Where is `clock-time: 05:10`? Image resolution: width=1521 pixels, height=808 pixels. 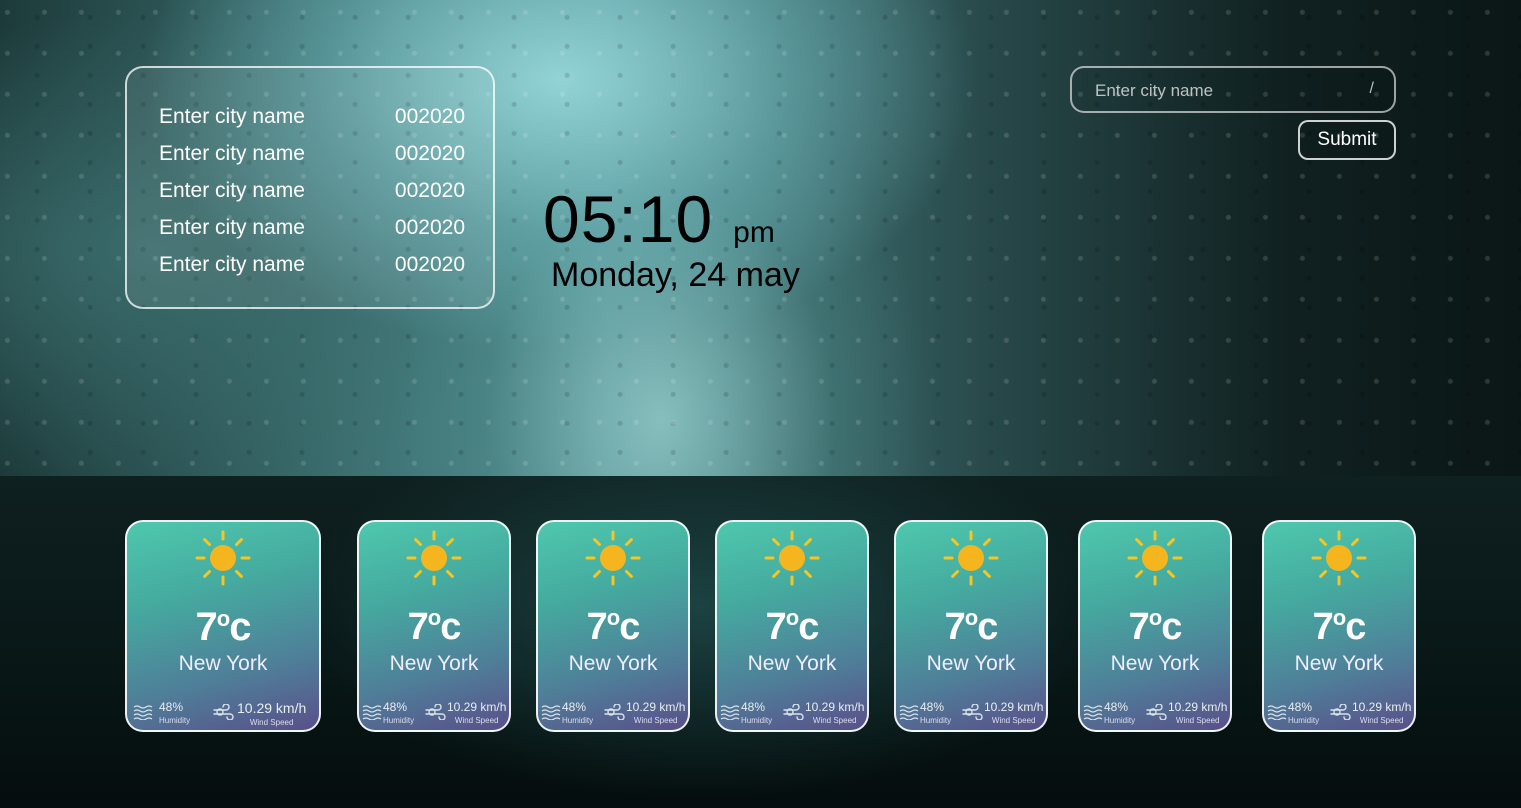 clock-time: 05:10 is located at coordinates (628, 219).